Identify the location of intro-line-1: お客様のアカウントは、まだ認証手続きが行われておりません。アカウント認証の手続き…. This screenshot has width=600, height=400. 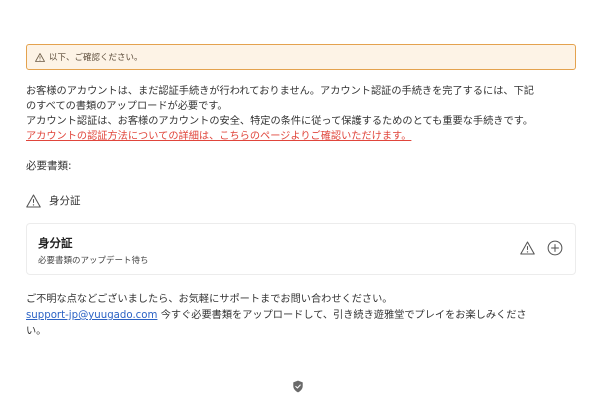
(280, 91).